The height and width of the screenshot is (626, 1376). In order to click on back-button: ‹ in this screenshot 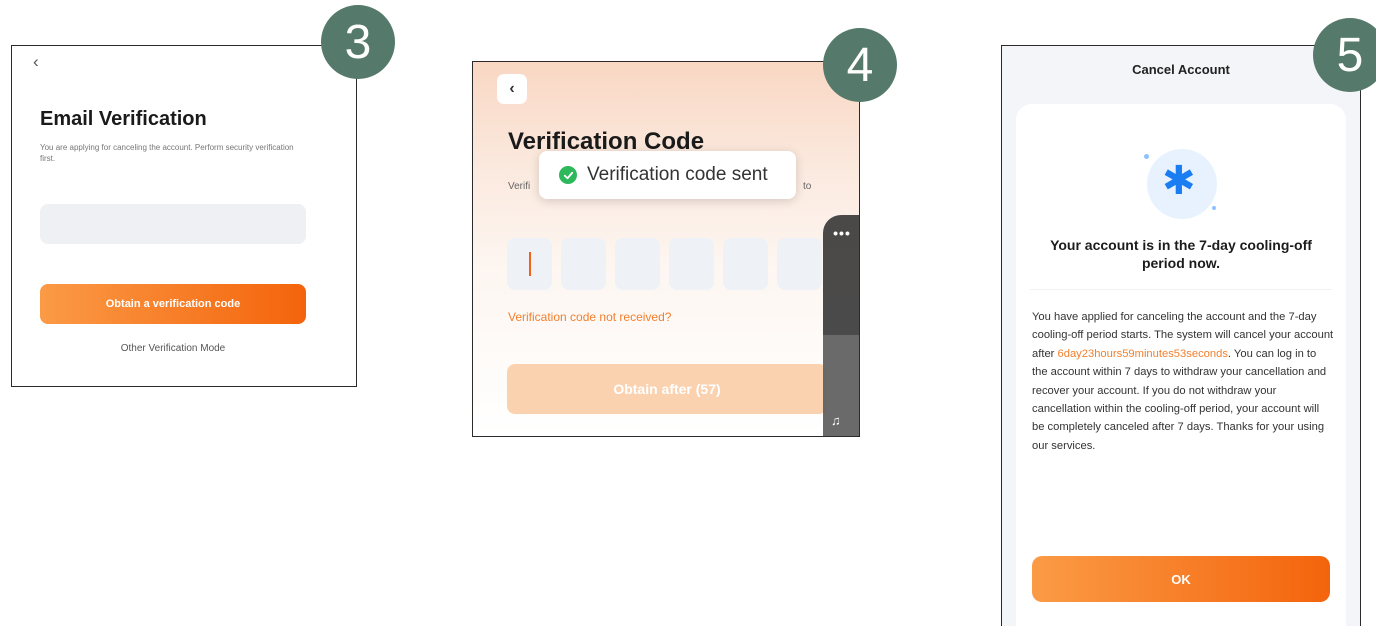, I will do `click(512, 89)`.